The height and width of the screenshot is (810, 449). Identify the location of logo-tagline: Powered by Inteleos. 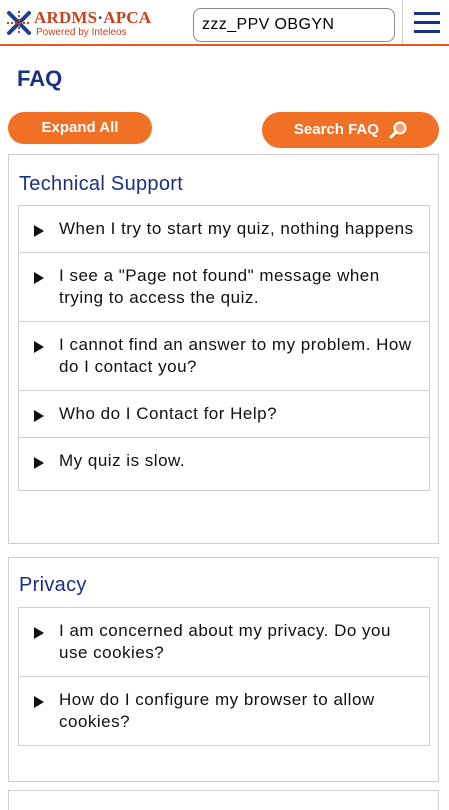
(81, 32).